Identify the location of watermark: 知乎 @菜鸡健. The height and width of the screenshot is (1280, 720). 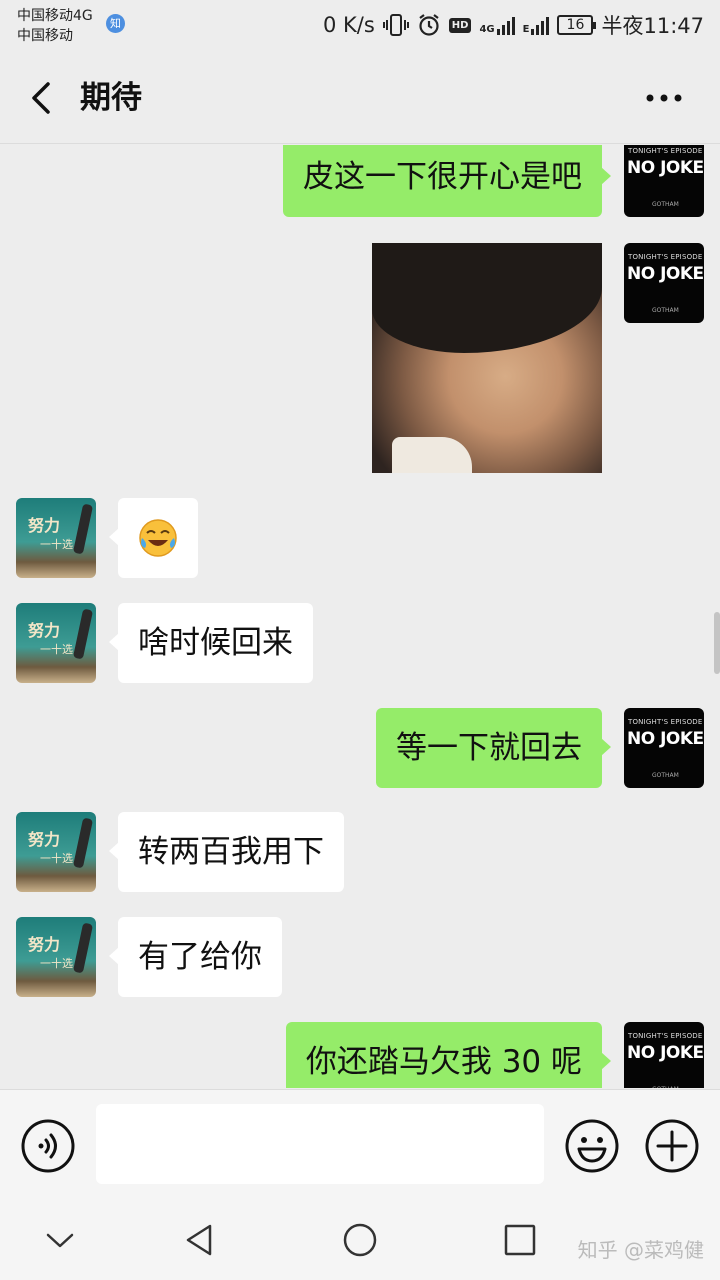
(640, 1250).